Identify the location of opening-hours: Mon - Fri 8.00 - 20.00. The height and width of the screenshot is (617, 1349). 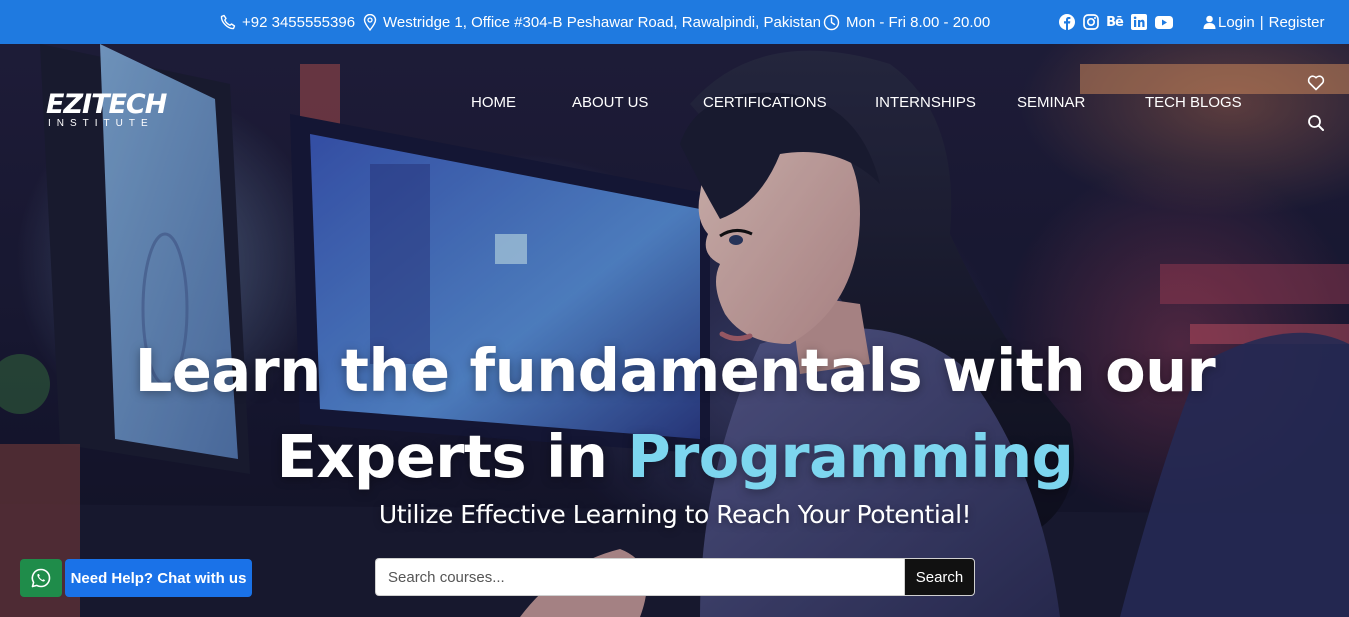
(906, 22).